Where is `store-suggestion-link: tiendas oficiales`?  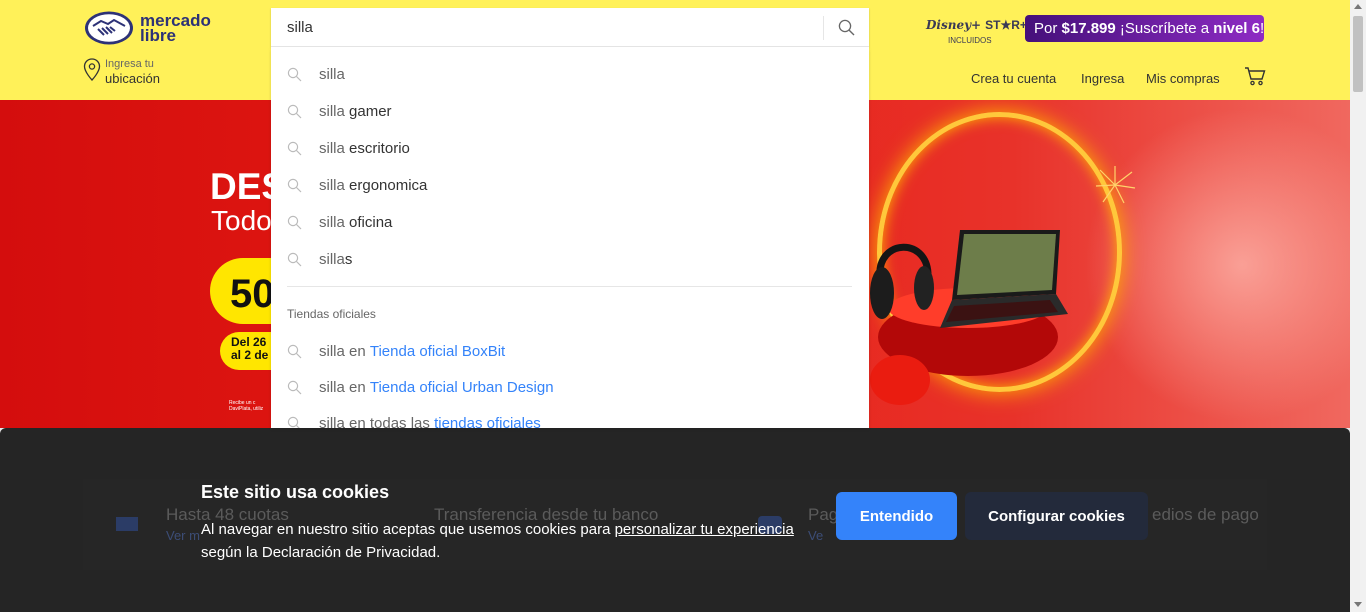
store-suggestion-link: tiendas oficiales is located at coordinates (487, 421).